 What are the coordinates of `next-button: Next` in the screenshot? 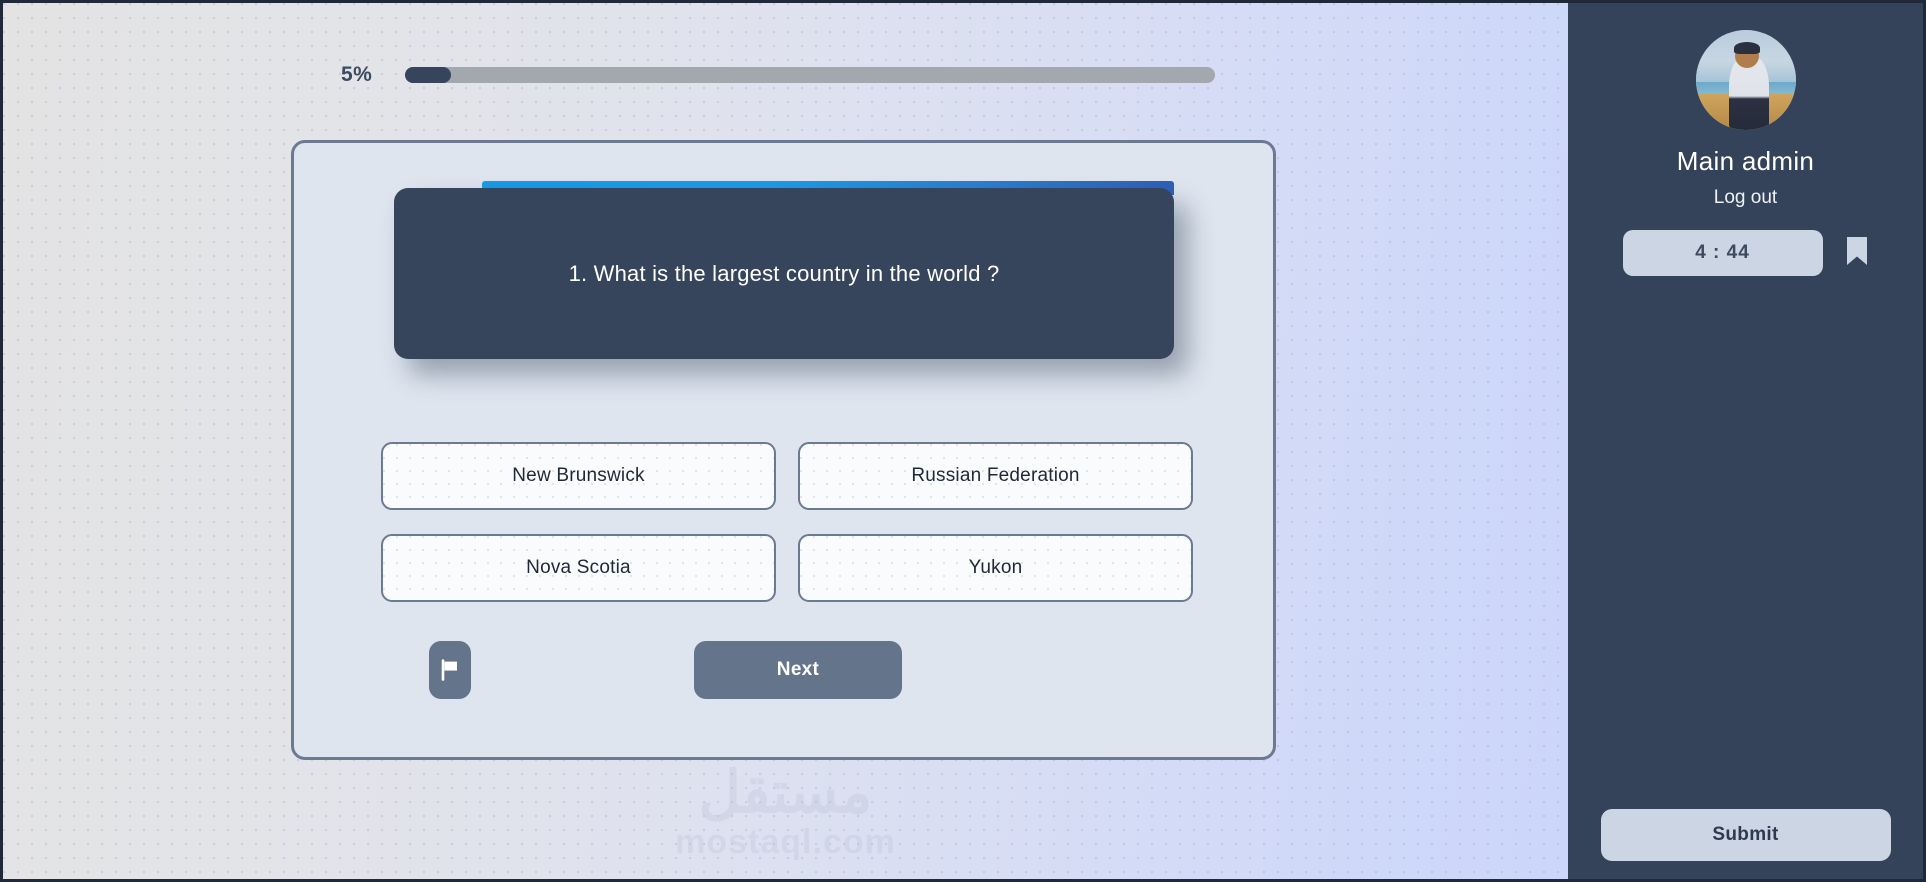 It's located at (798, 670).